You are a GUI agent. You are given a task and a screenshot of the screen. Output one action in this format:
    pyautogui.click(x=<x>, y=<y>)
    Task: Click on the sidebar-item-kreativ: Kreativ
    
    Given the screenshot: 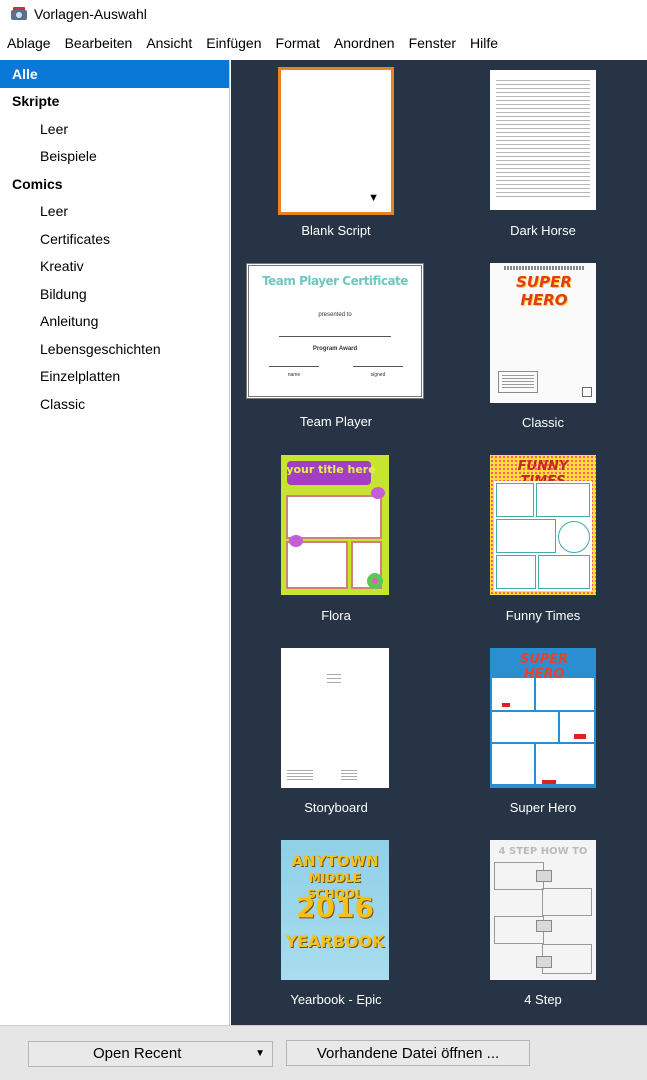 What is the action you would take?
    pyautogui.click(x=114, y=267)
    